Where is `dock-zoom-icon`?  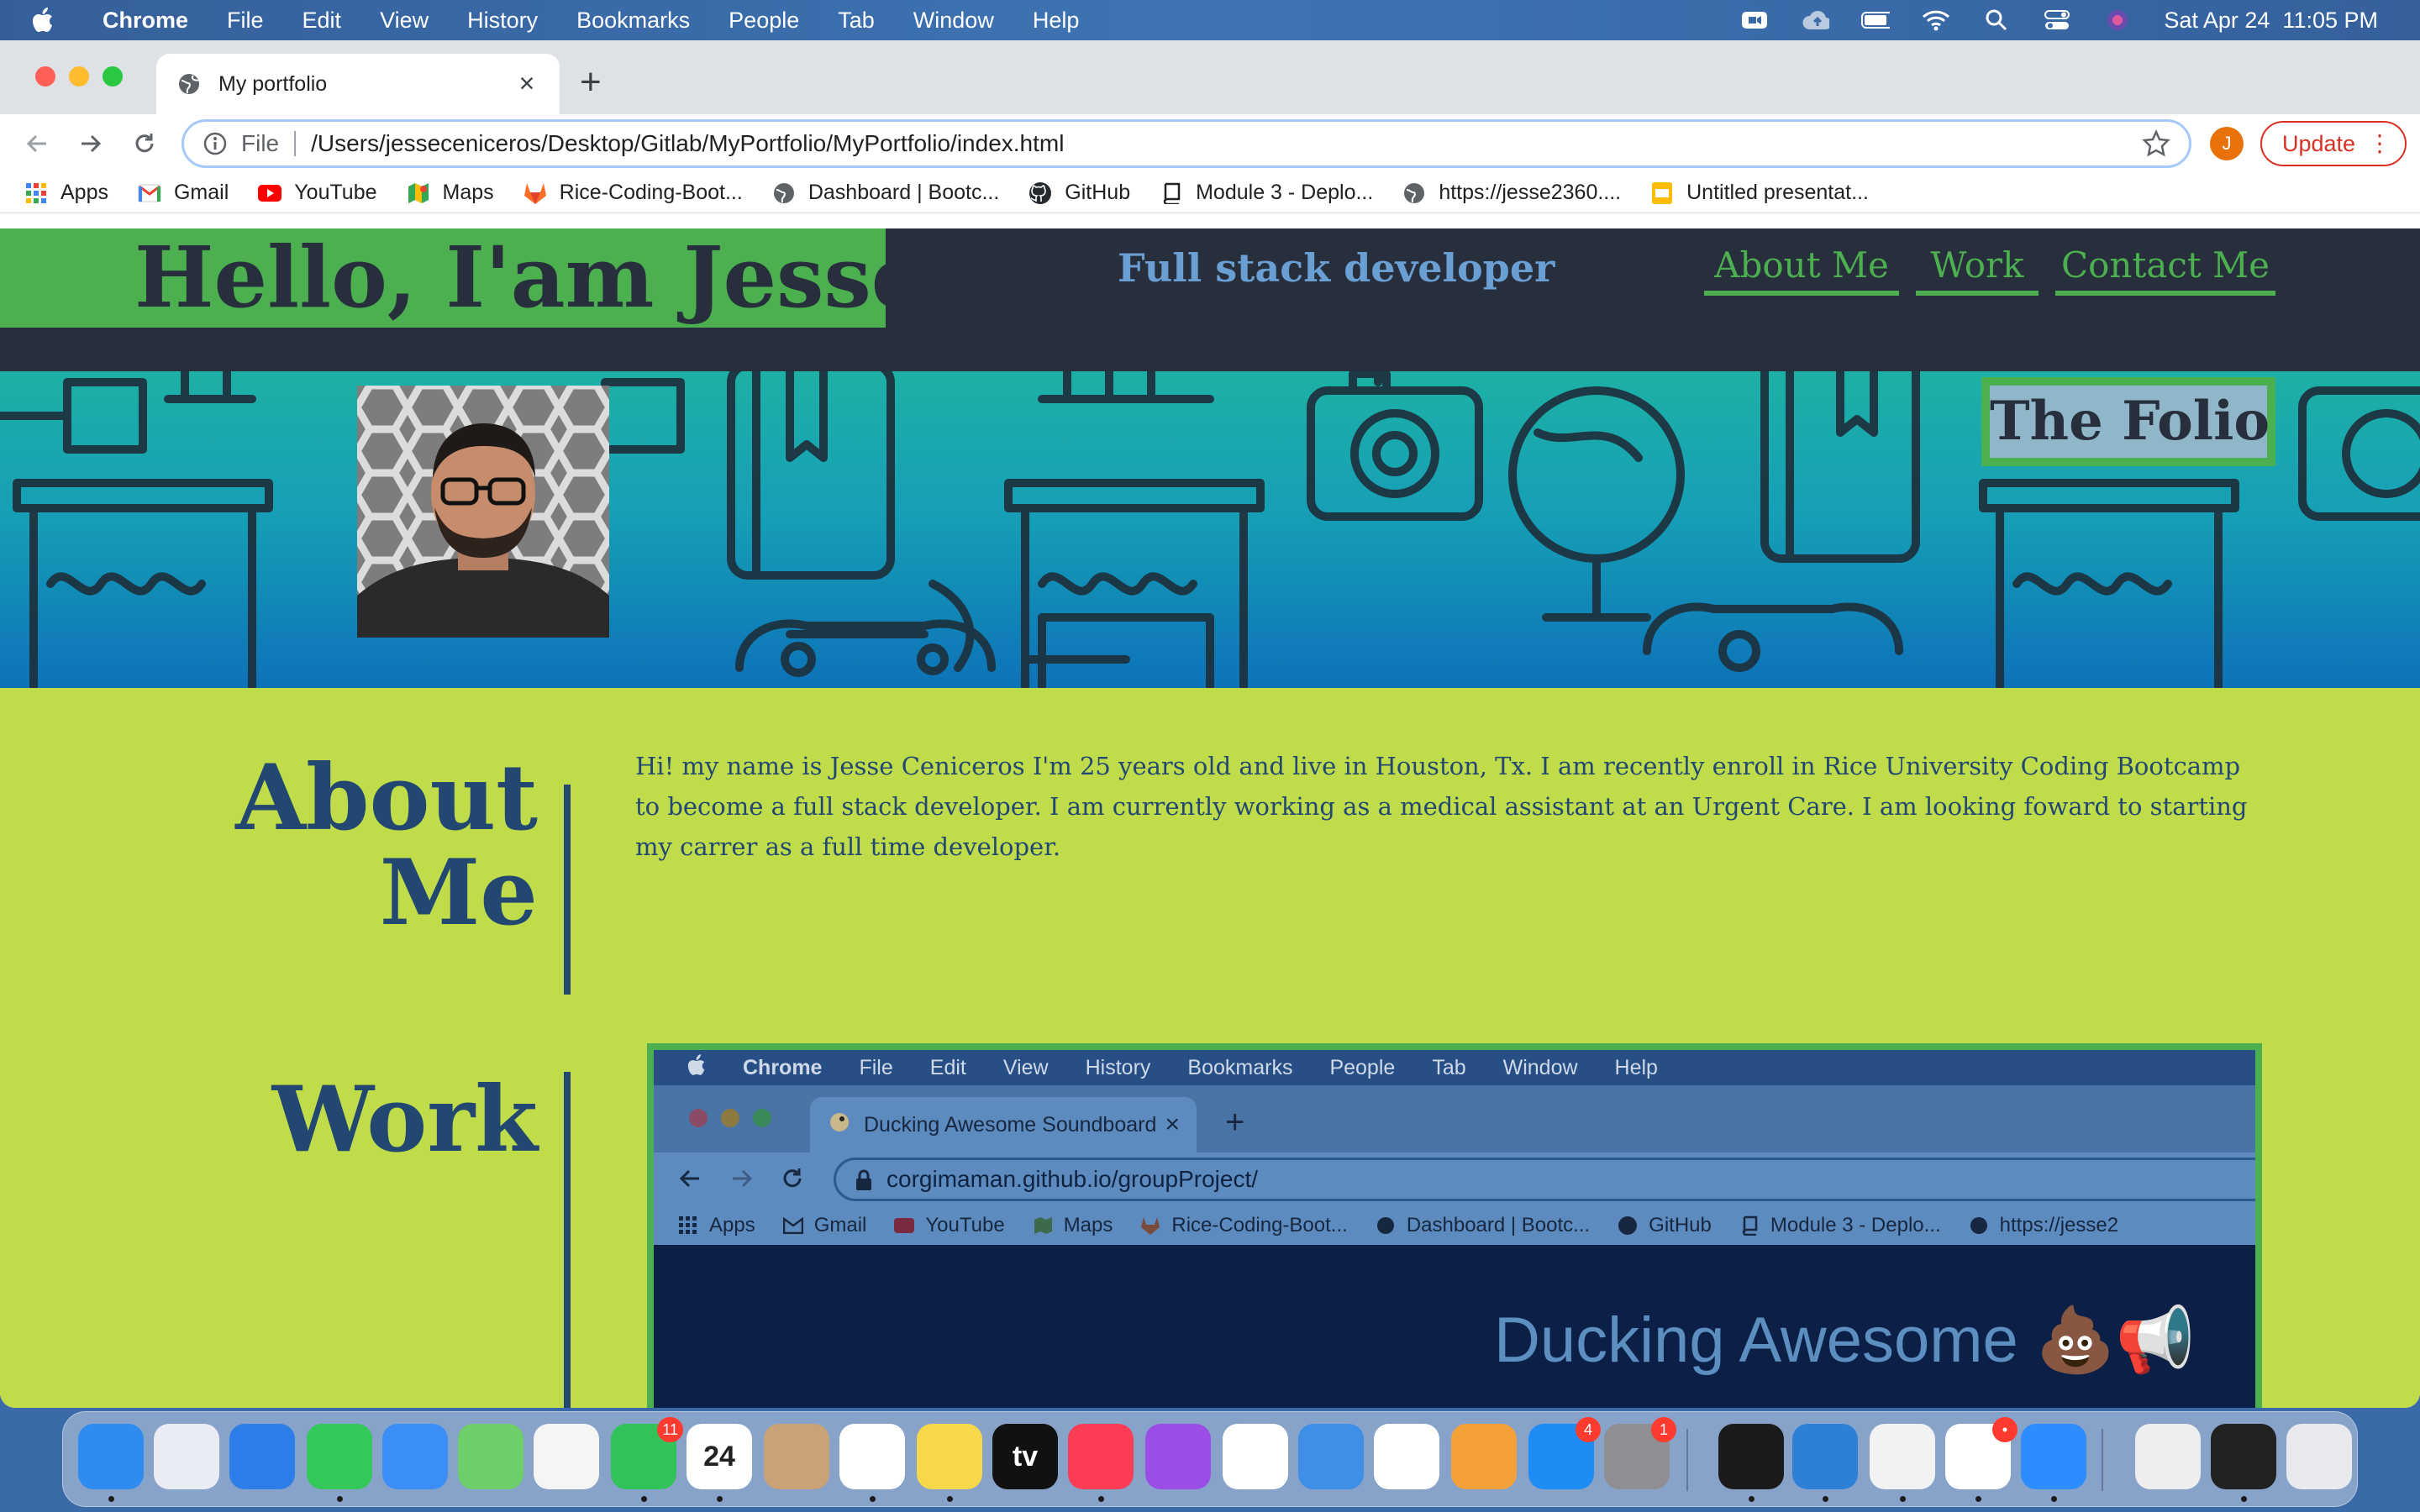
dock-zoom-icon is located at coordinates (2053, 1456).